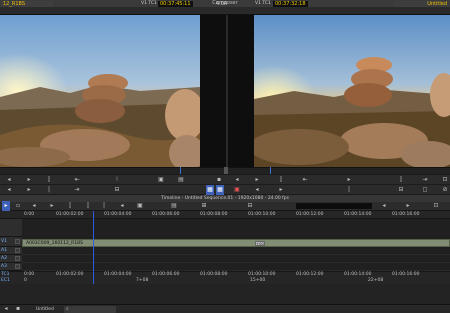 This screenshot has height=313, width=450. I want to click on tc-tick: 01:00:12:00, so click(310, 274).